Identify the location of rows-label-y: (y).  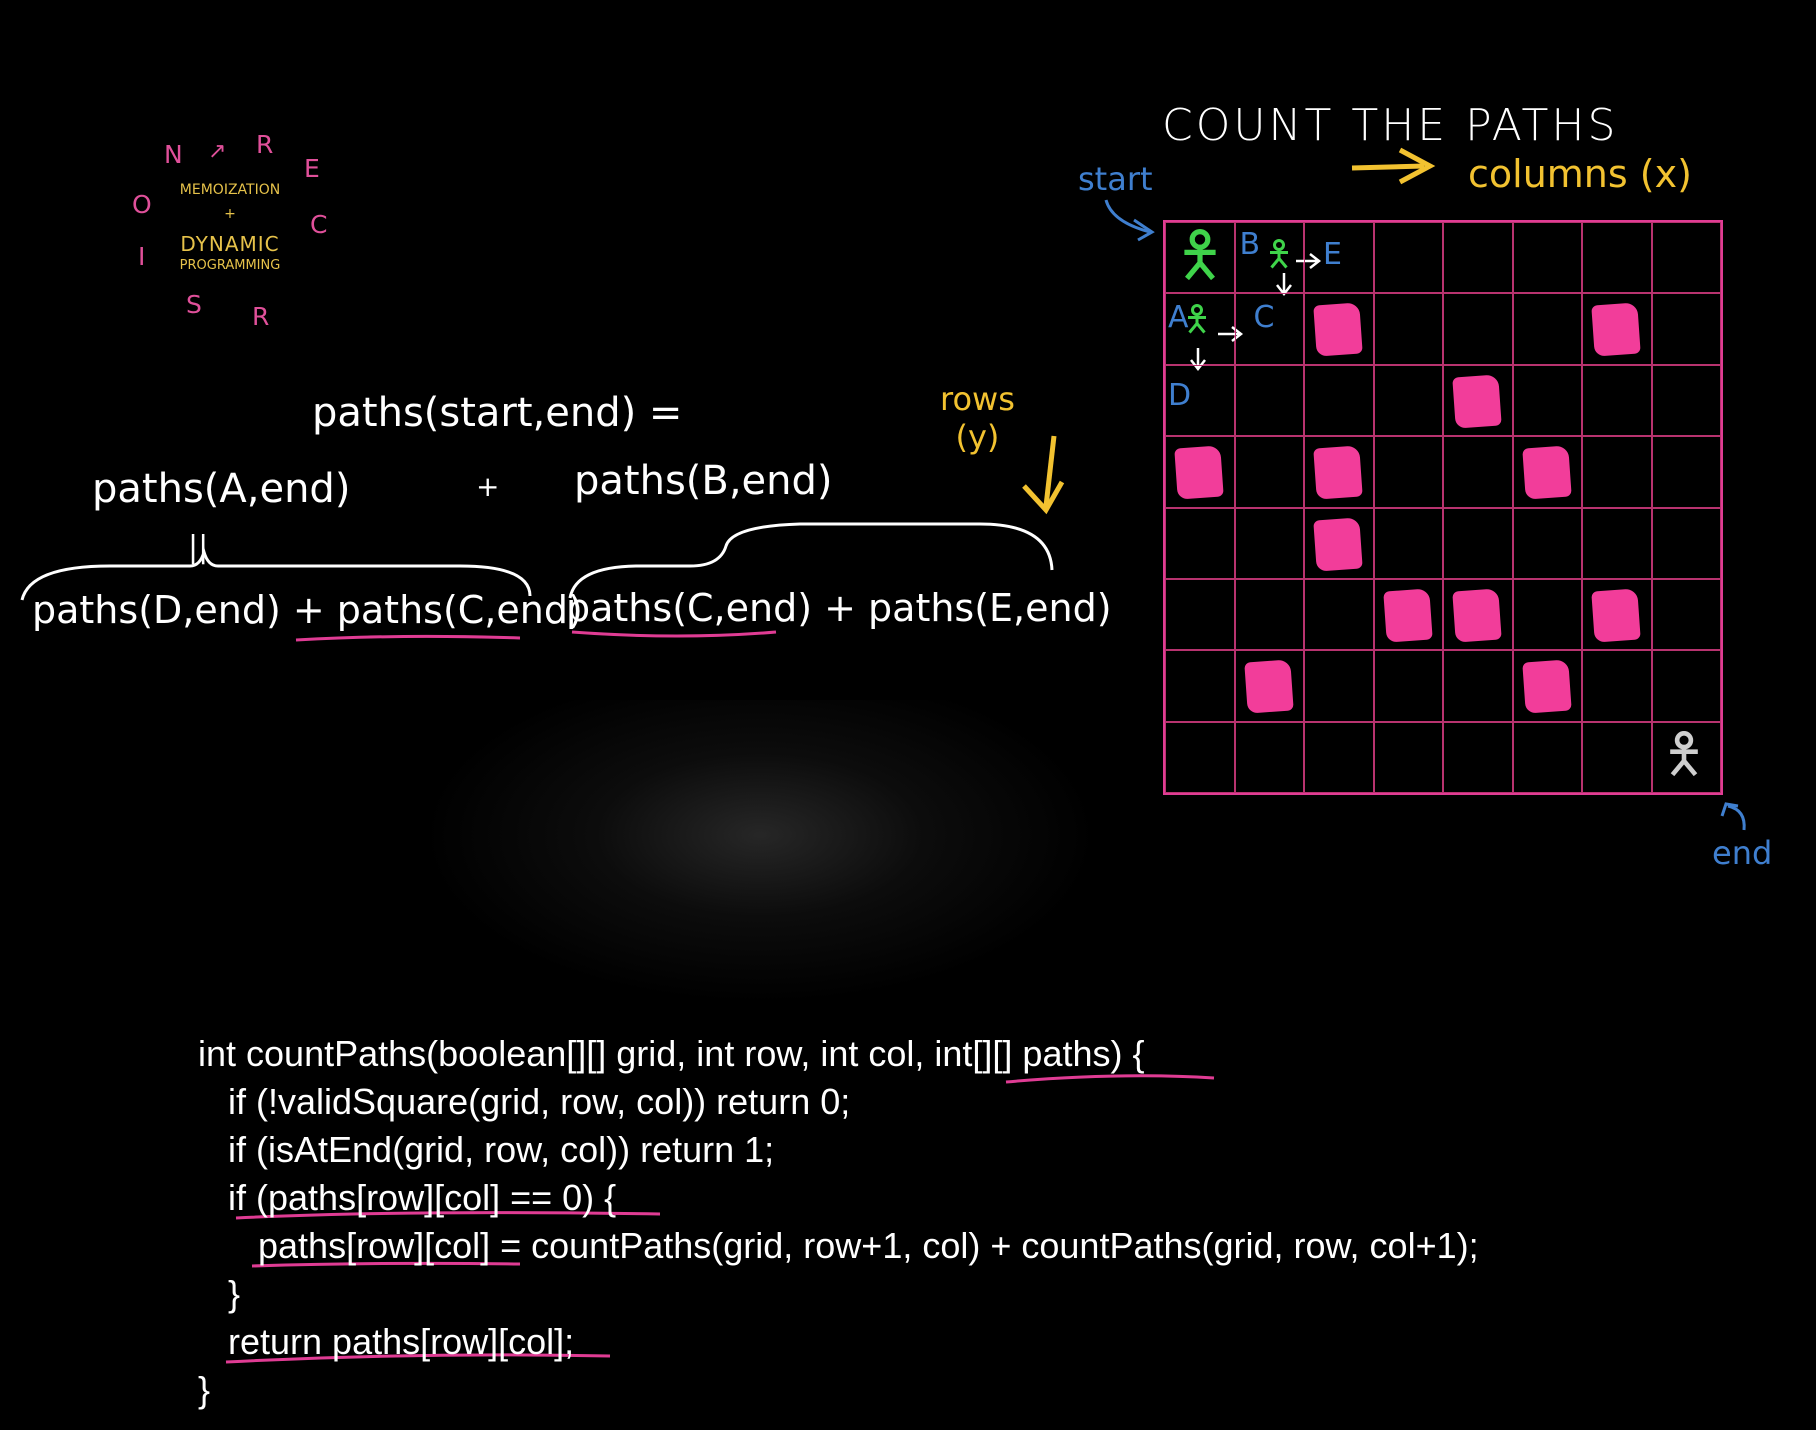
(977, 437).